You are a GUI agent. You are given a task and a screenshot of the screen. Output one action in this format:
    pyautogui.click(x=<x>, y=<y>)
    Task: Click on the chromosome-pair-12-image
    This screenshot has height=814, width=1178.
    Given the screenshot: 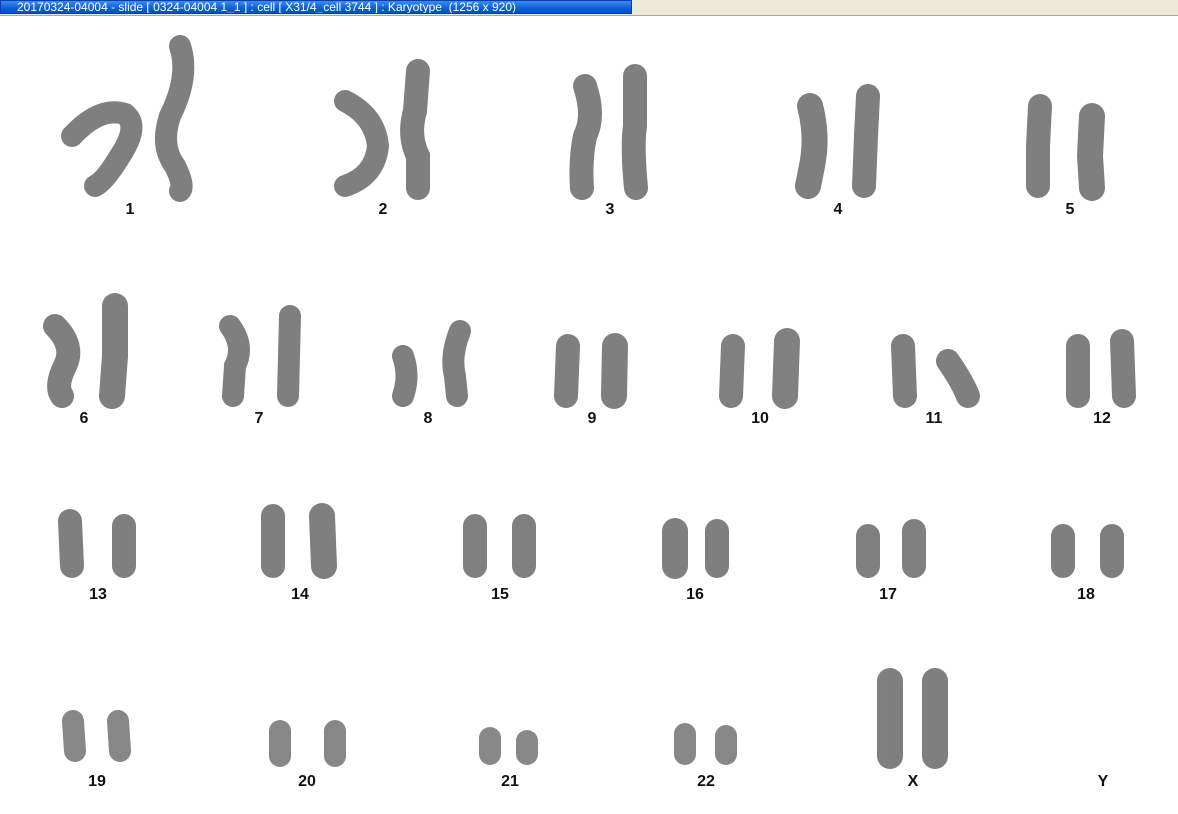 What is the action you would take?
    pyautogui.click(x=1101, y=368)
    